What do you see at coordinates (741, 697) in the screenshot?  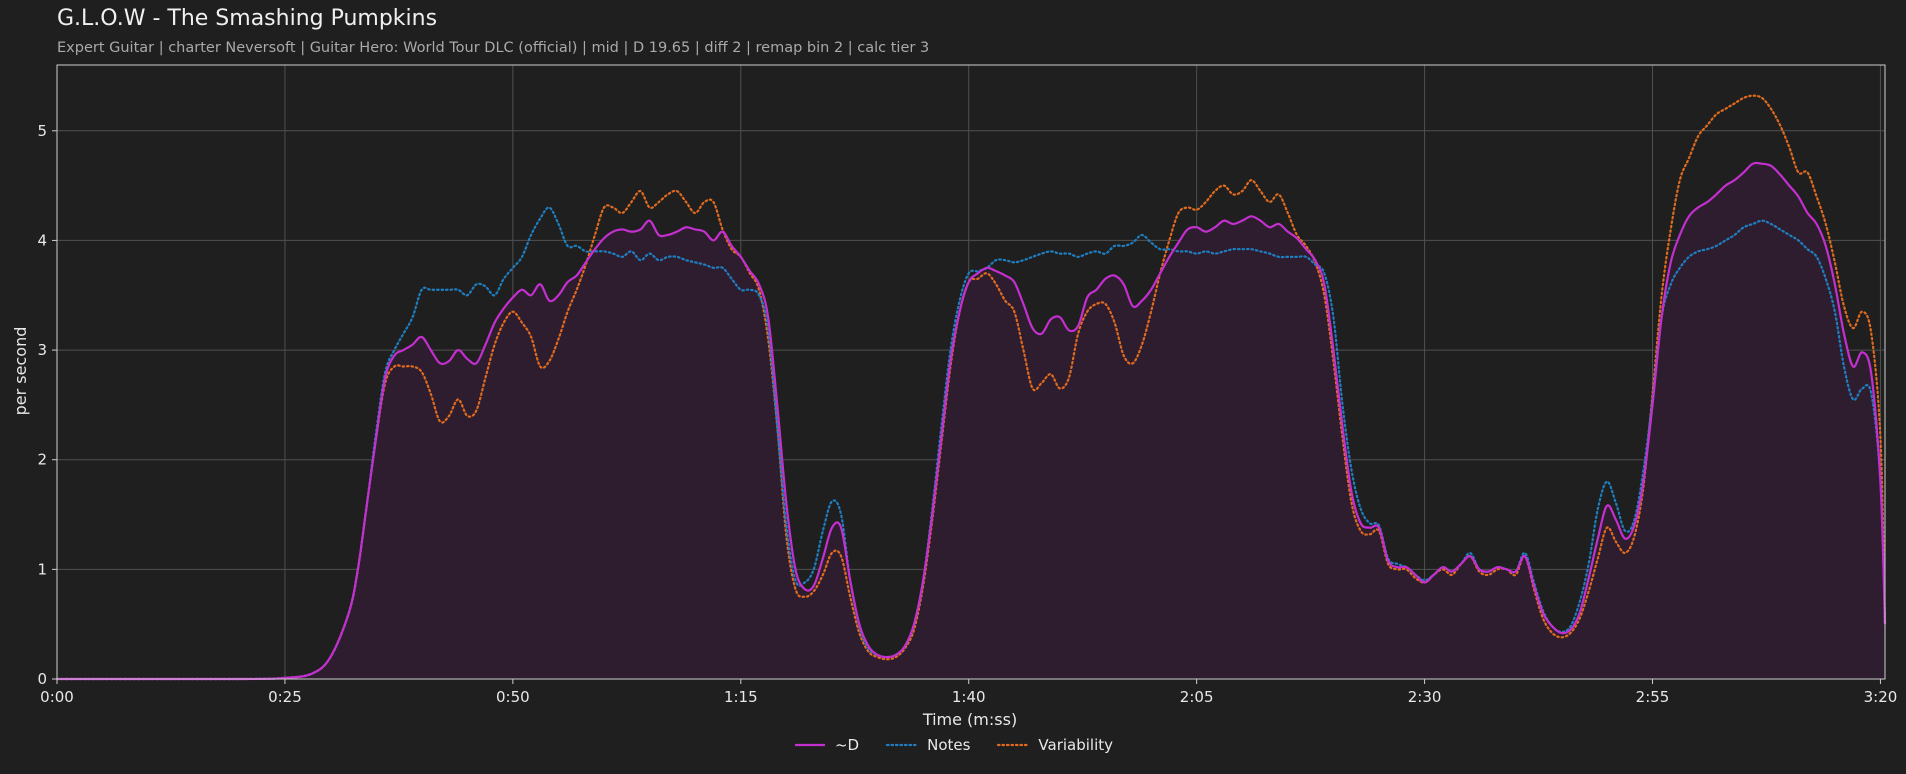 I see `x-tick-label: 1:15` at bounding box center [741, 697].